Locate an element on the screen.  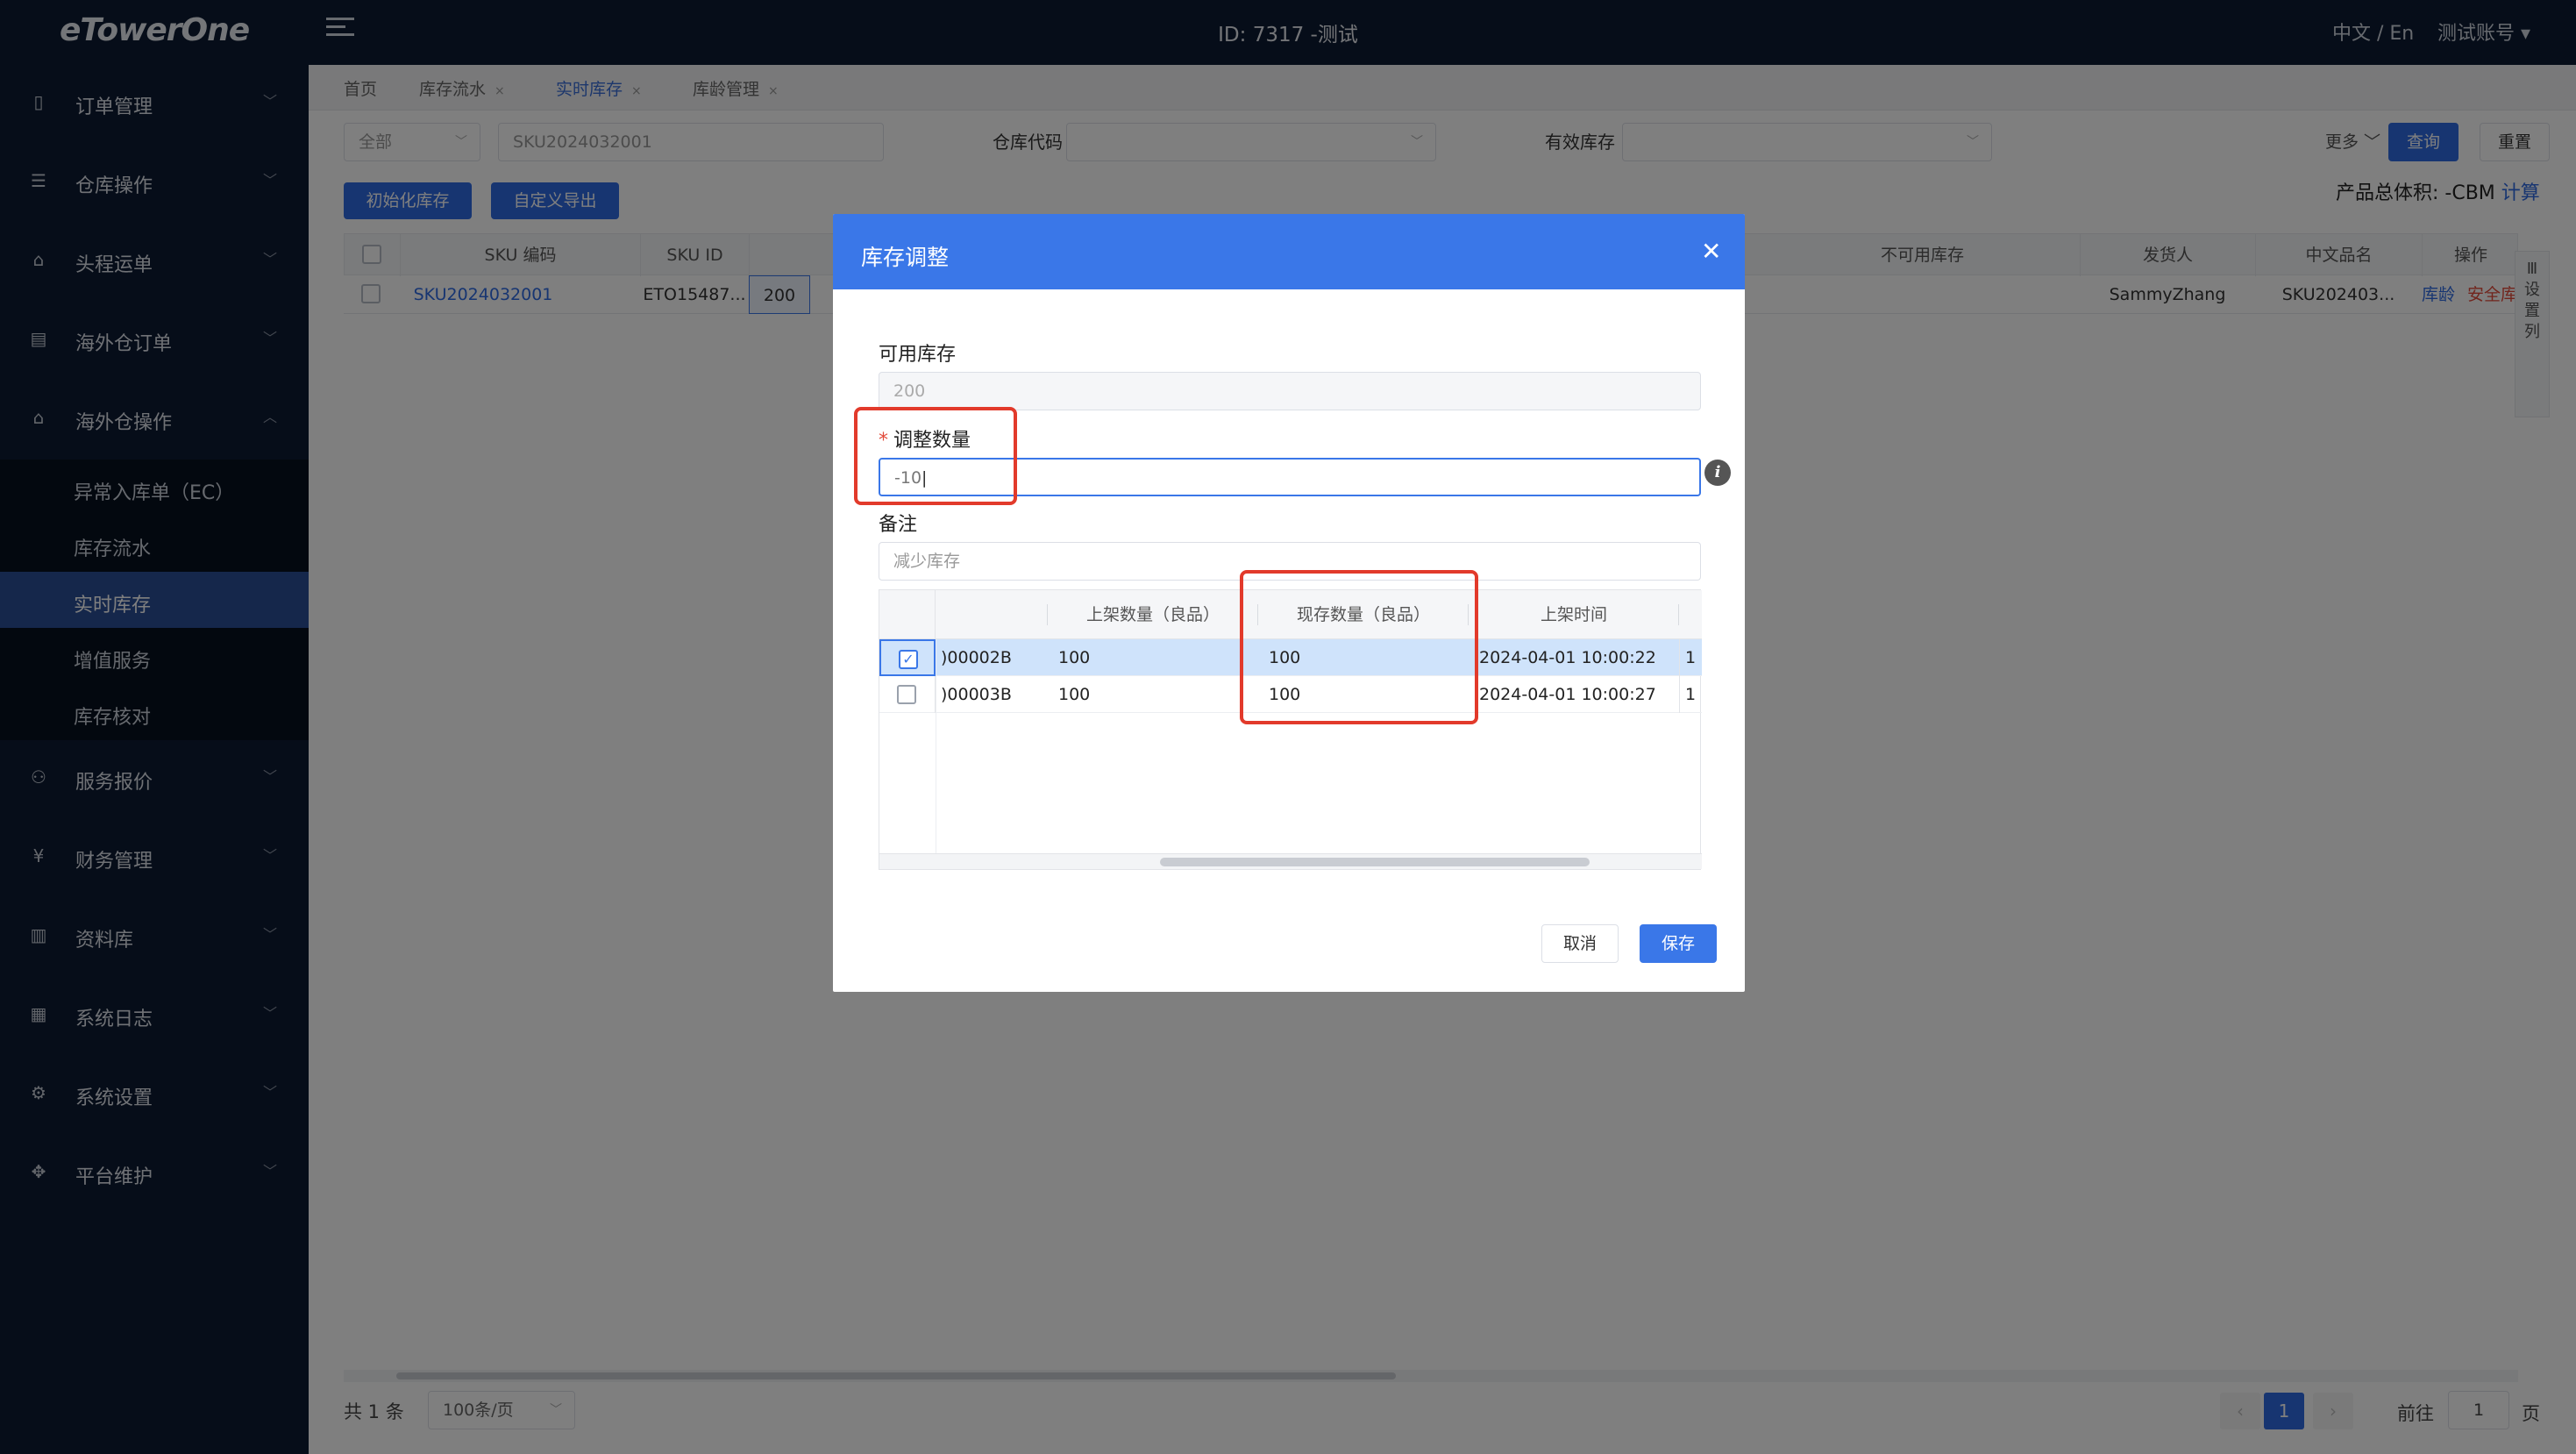
available-stock-field: 200 is located at coordinates (1290, 391).